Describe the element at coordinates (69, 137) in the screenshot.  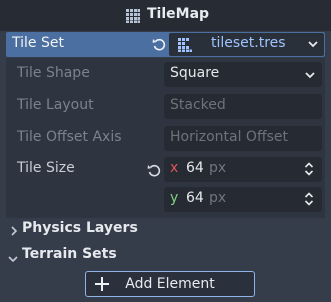
I see `tile-offset-axis-label: Tile Offset Axis` at that location.